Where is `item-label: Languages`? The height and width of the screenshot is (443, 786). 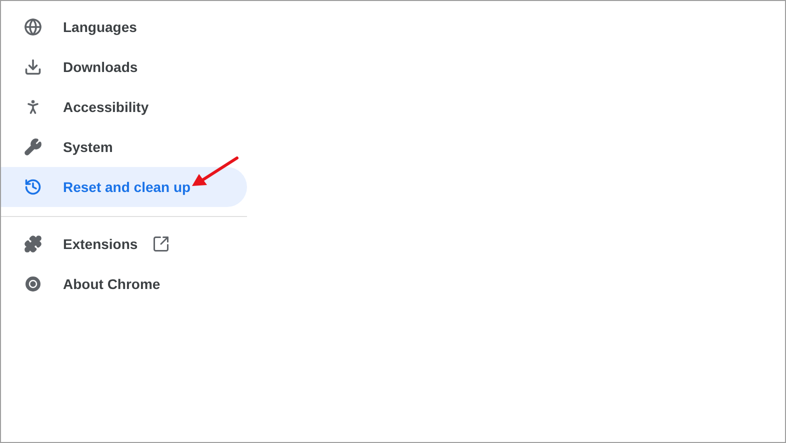 item-label: Languages is located at coordinates (100, 27).